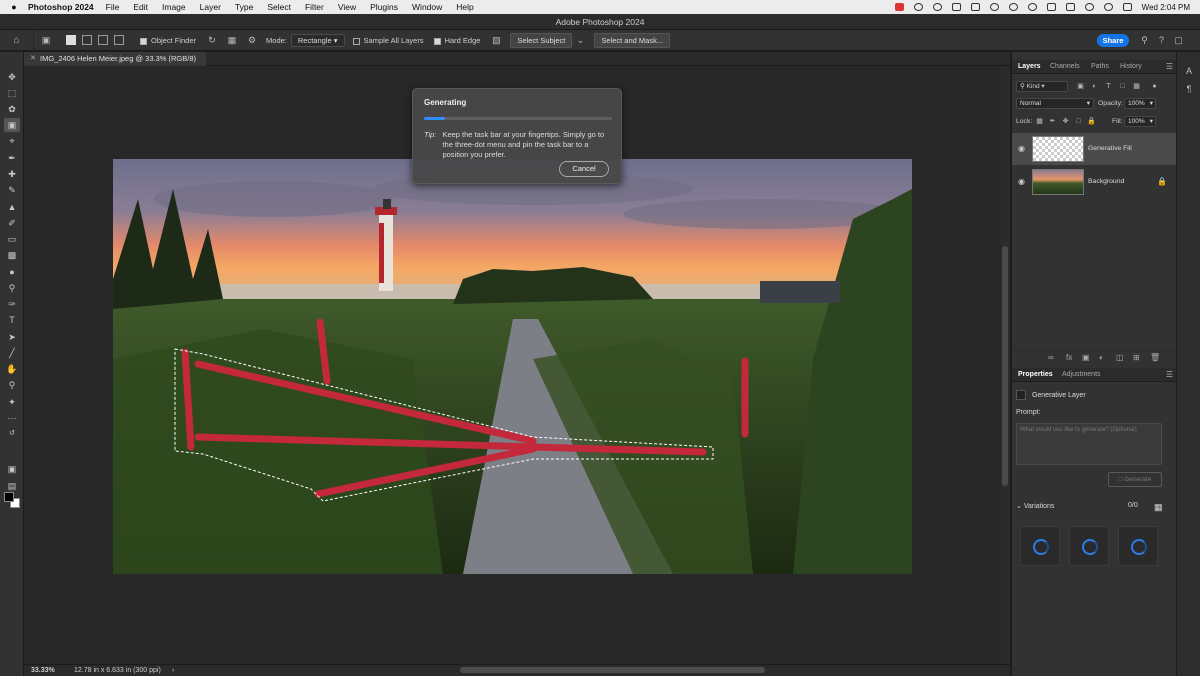 This screenshot has width=1200, height=676. Describe the element at coordinates (12, 418) in the screenshot. I see `more-tools-icon: ···` at that location.